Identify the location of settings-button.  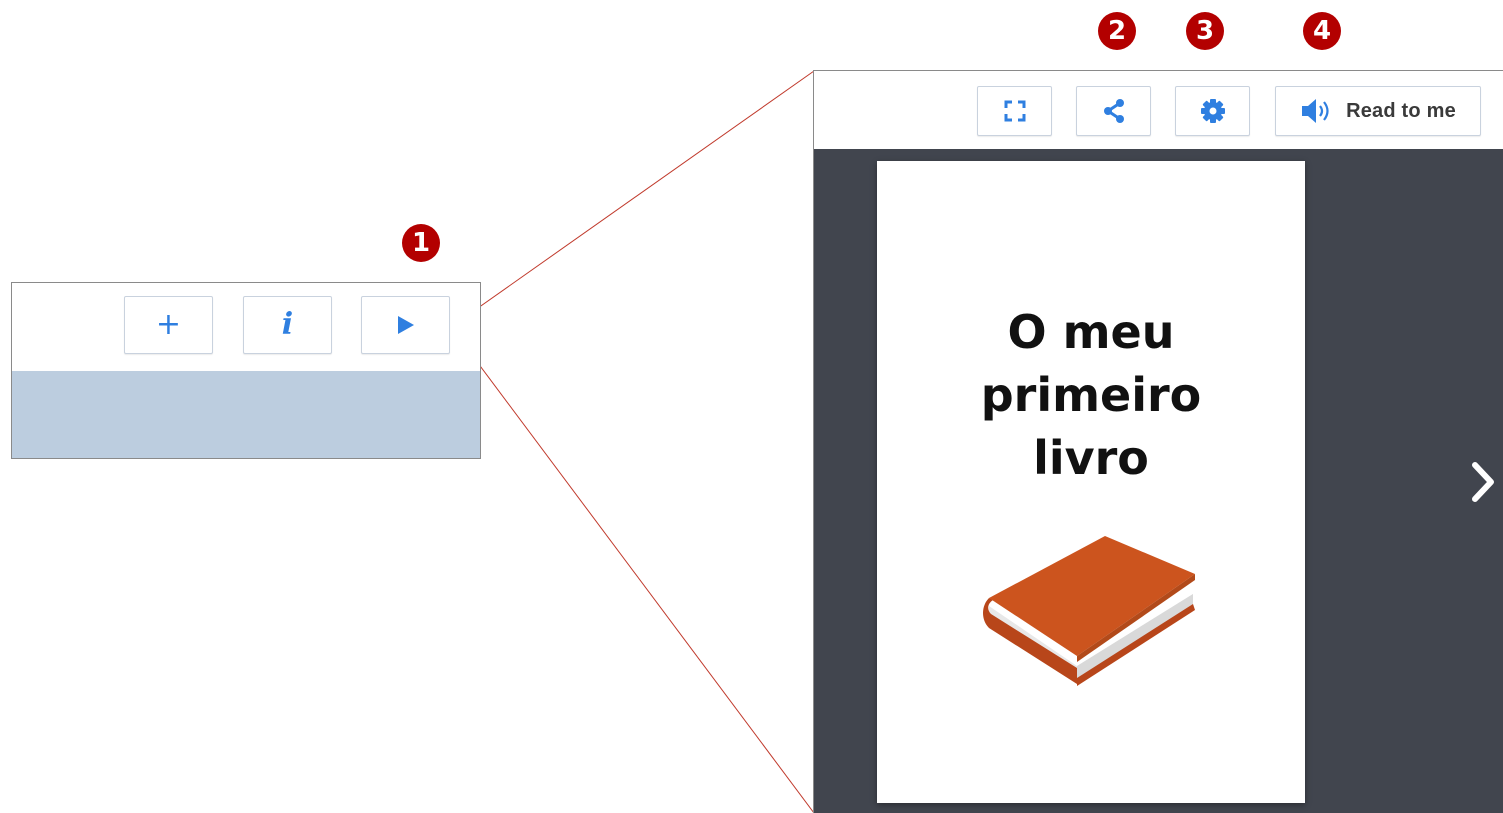
(1212, 111).